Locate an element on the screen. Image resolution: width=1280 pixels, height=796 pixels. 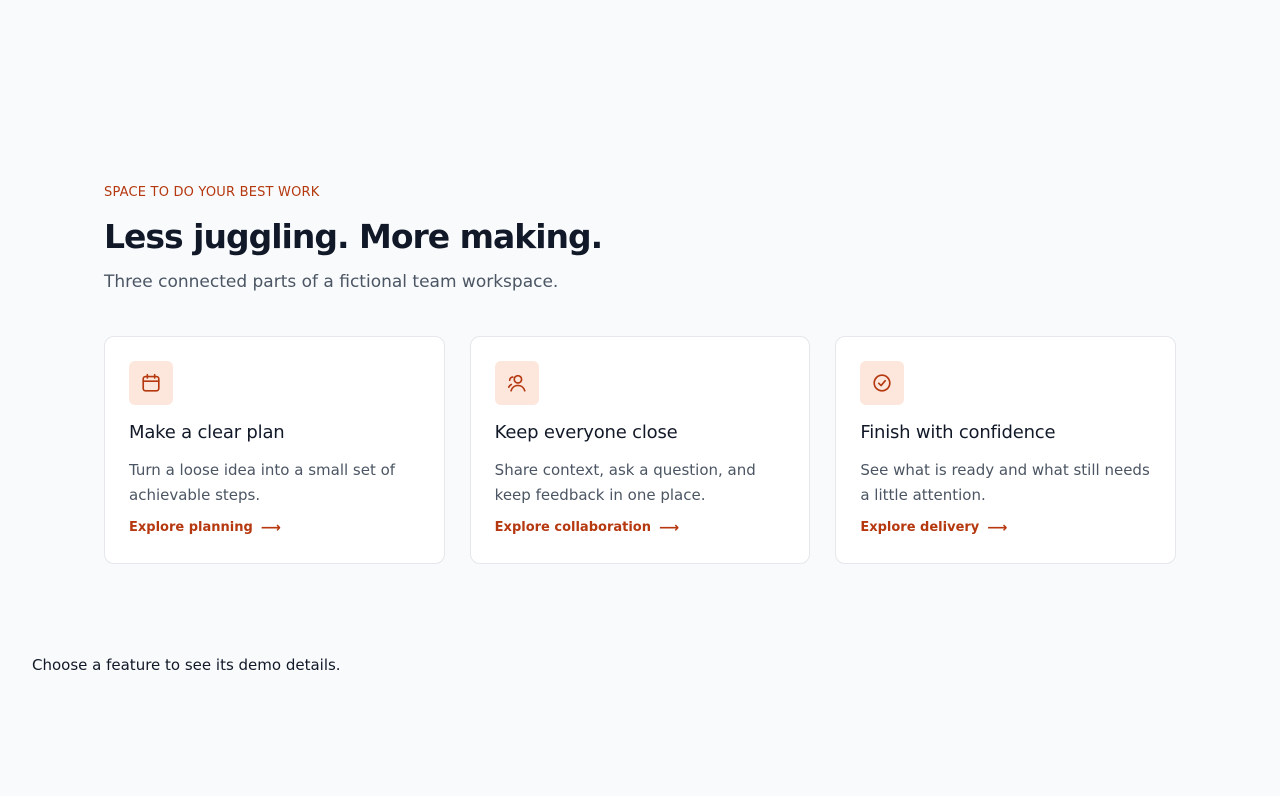
card-title: Make a clear plan is located at coordinates (207, 432).